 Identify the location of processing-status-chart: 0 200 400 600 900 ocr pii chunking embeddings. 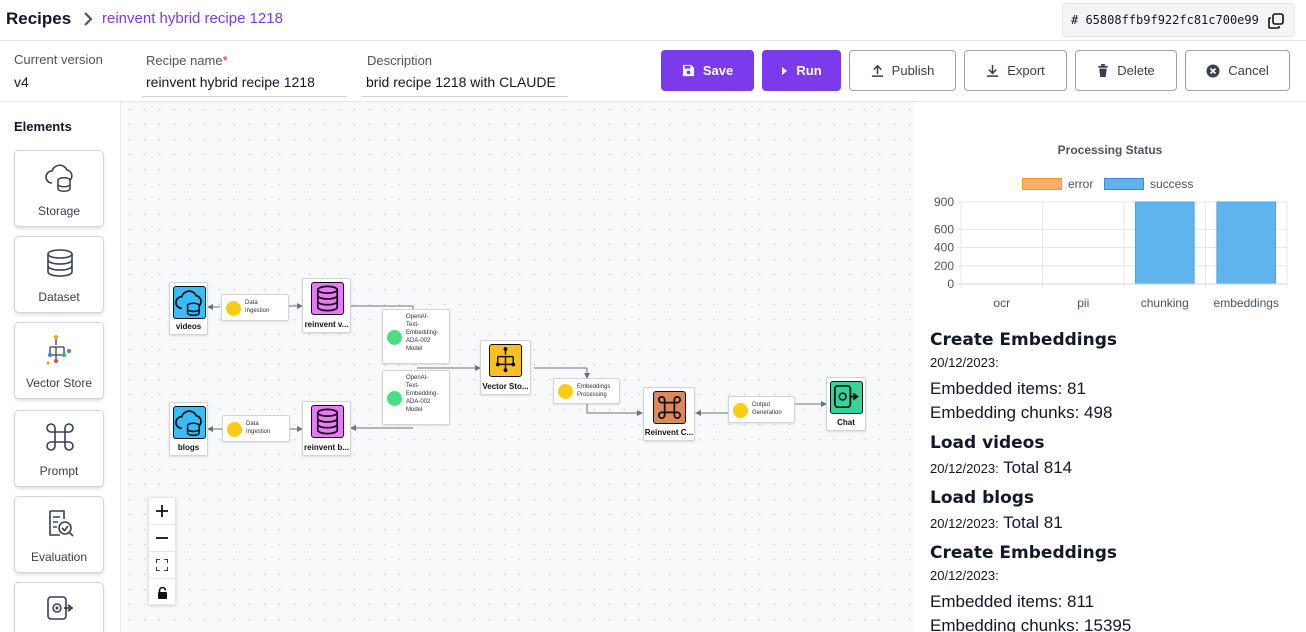
(1111, 252).